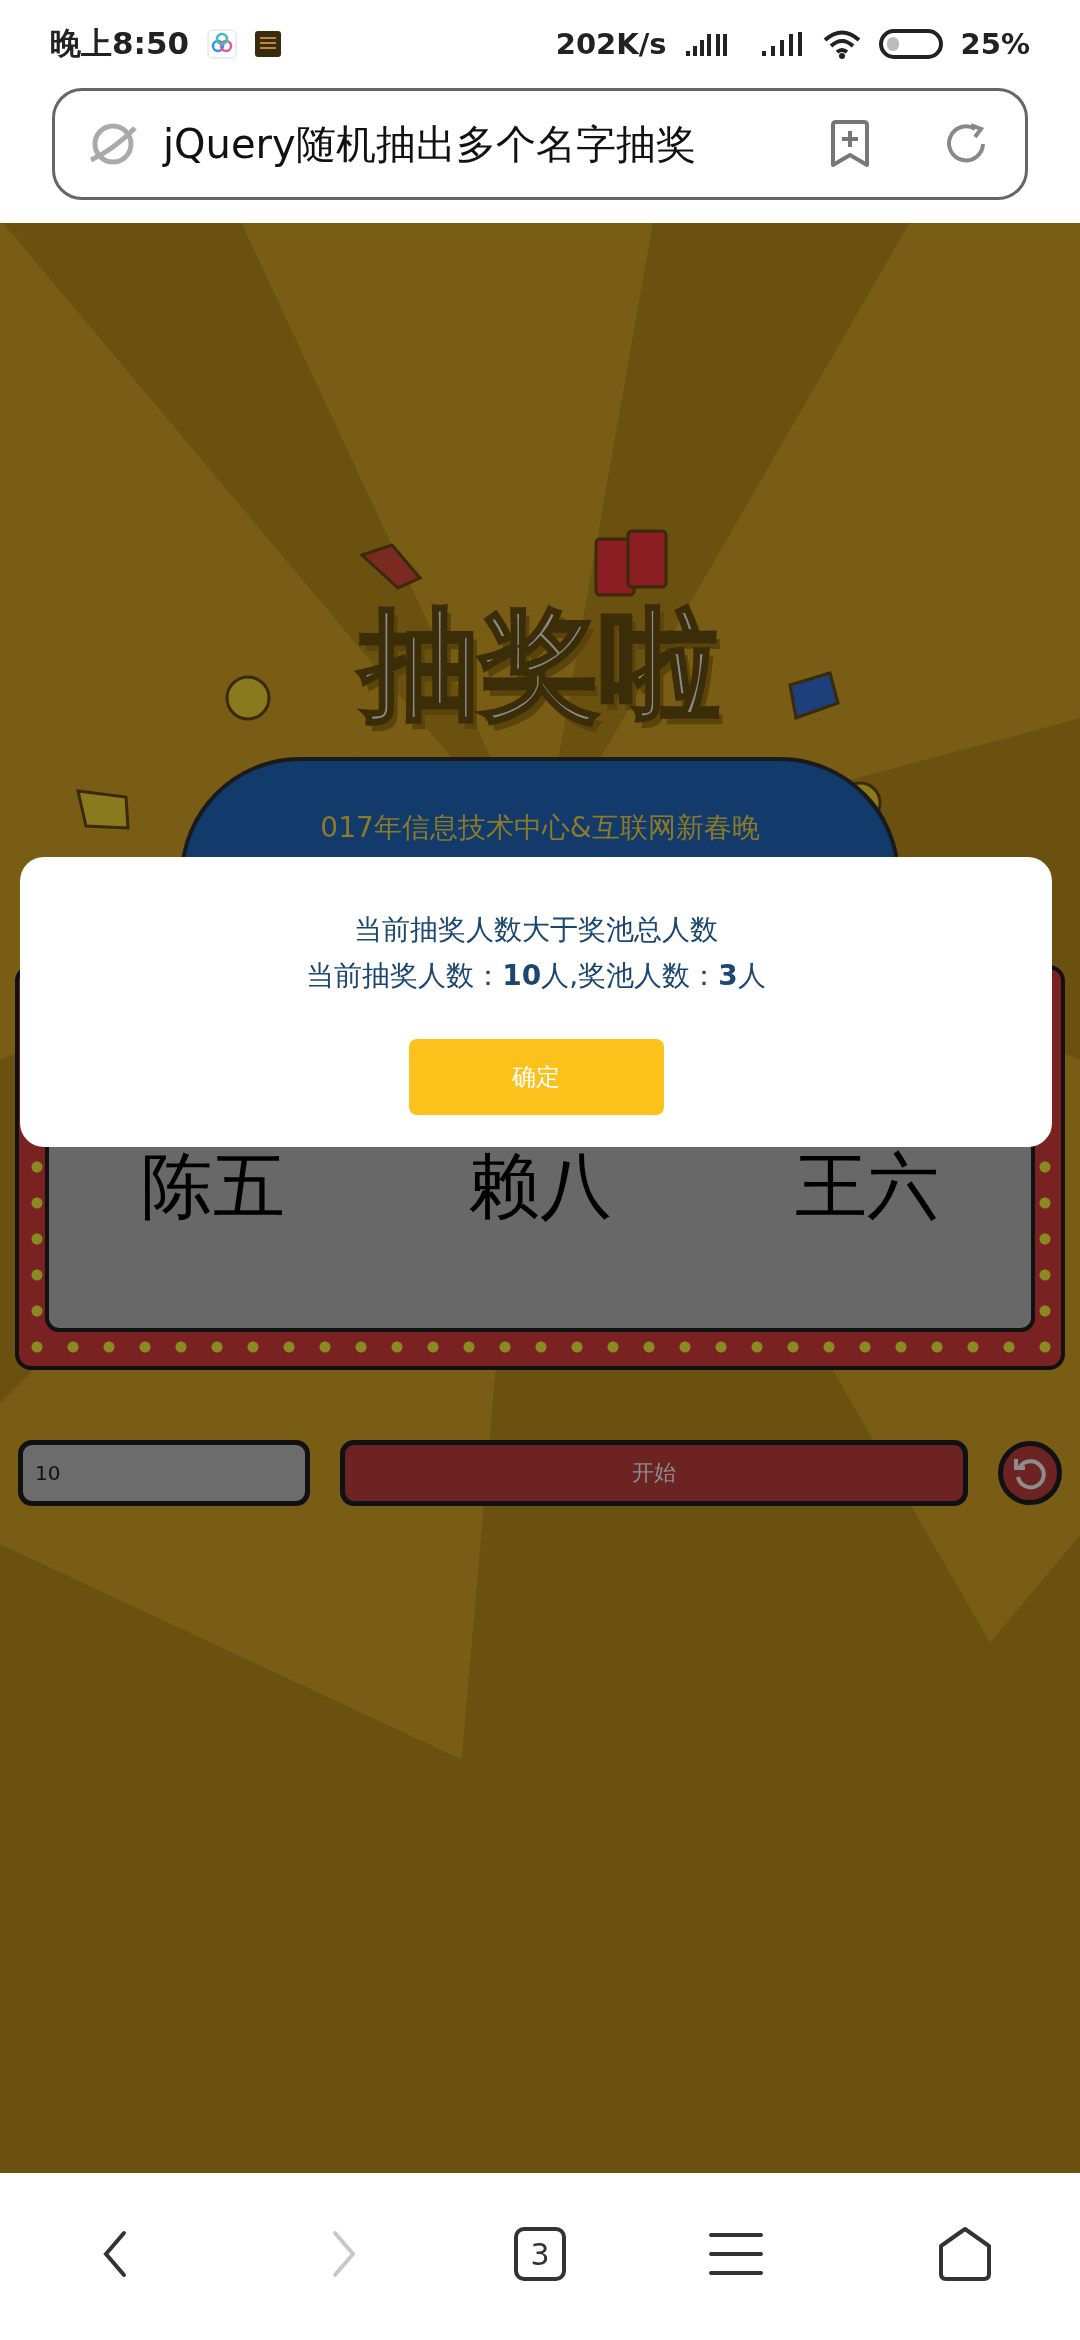 Image resolution: width=1080 pixels, height=2340 pixels. Describe the element at coordinates (248, 698) in the screenshot. I see `coin-icon` at that location.